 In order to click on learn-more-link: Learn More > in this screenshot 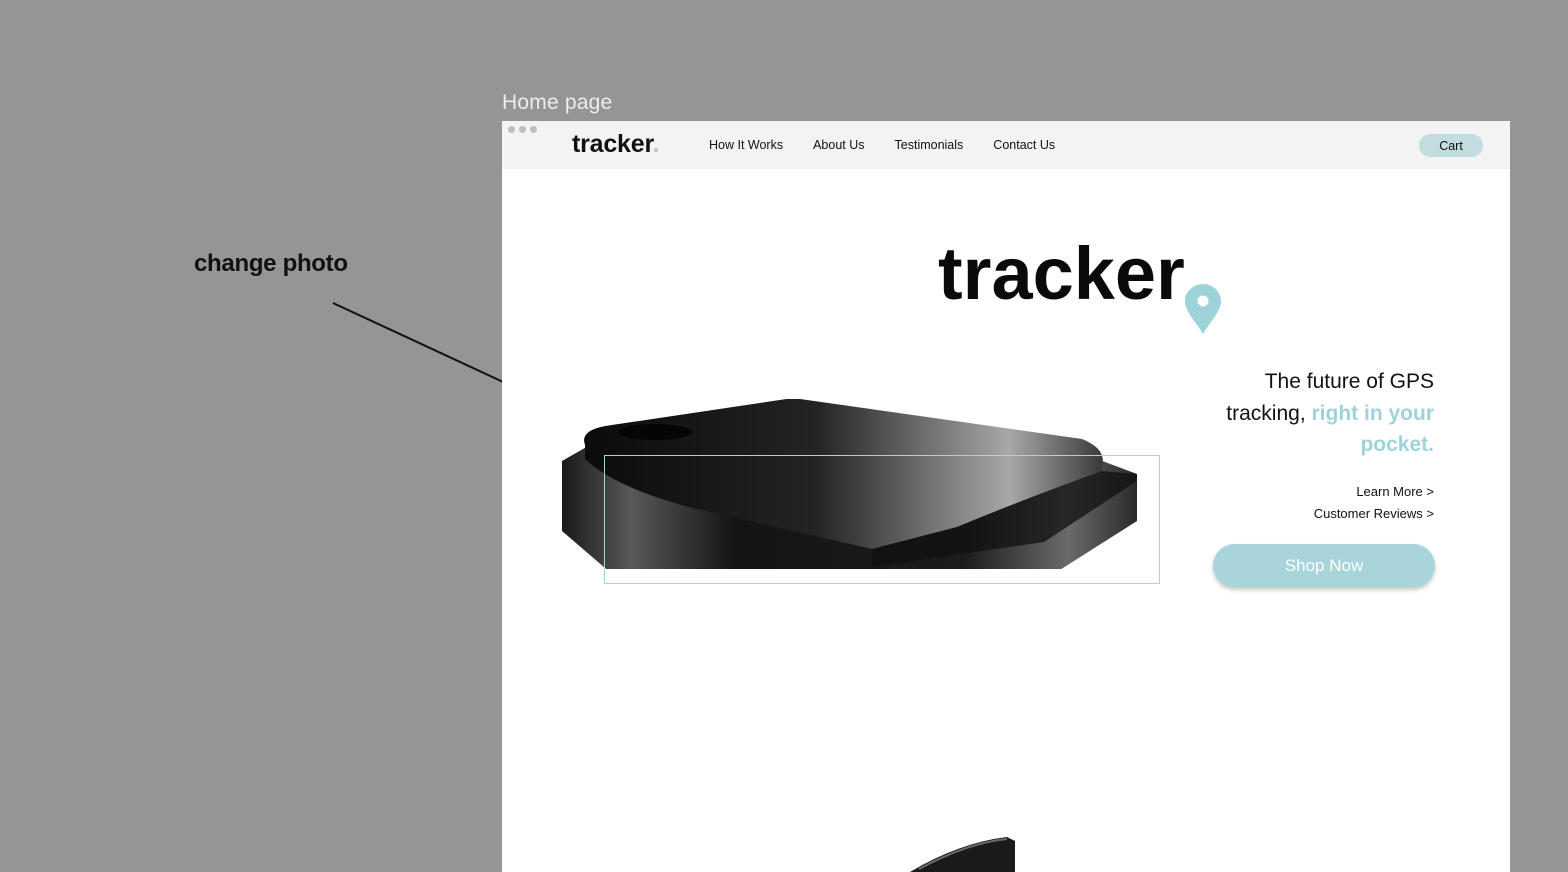, I will do `click(1374, 492)`.